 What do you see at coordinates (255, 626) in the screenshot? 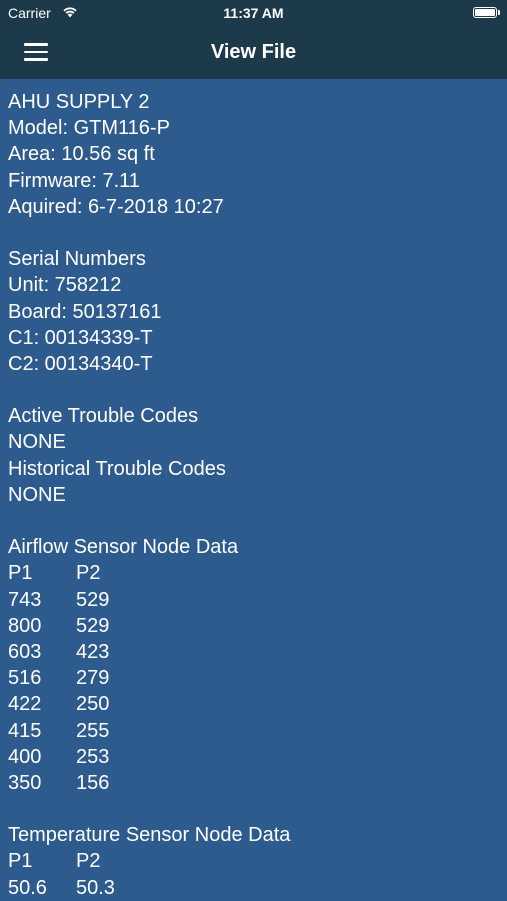
I see `airflow-row: 800 529` at bounding box center [255, 626].